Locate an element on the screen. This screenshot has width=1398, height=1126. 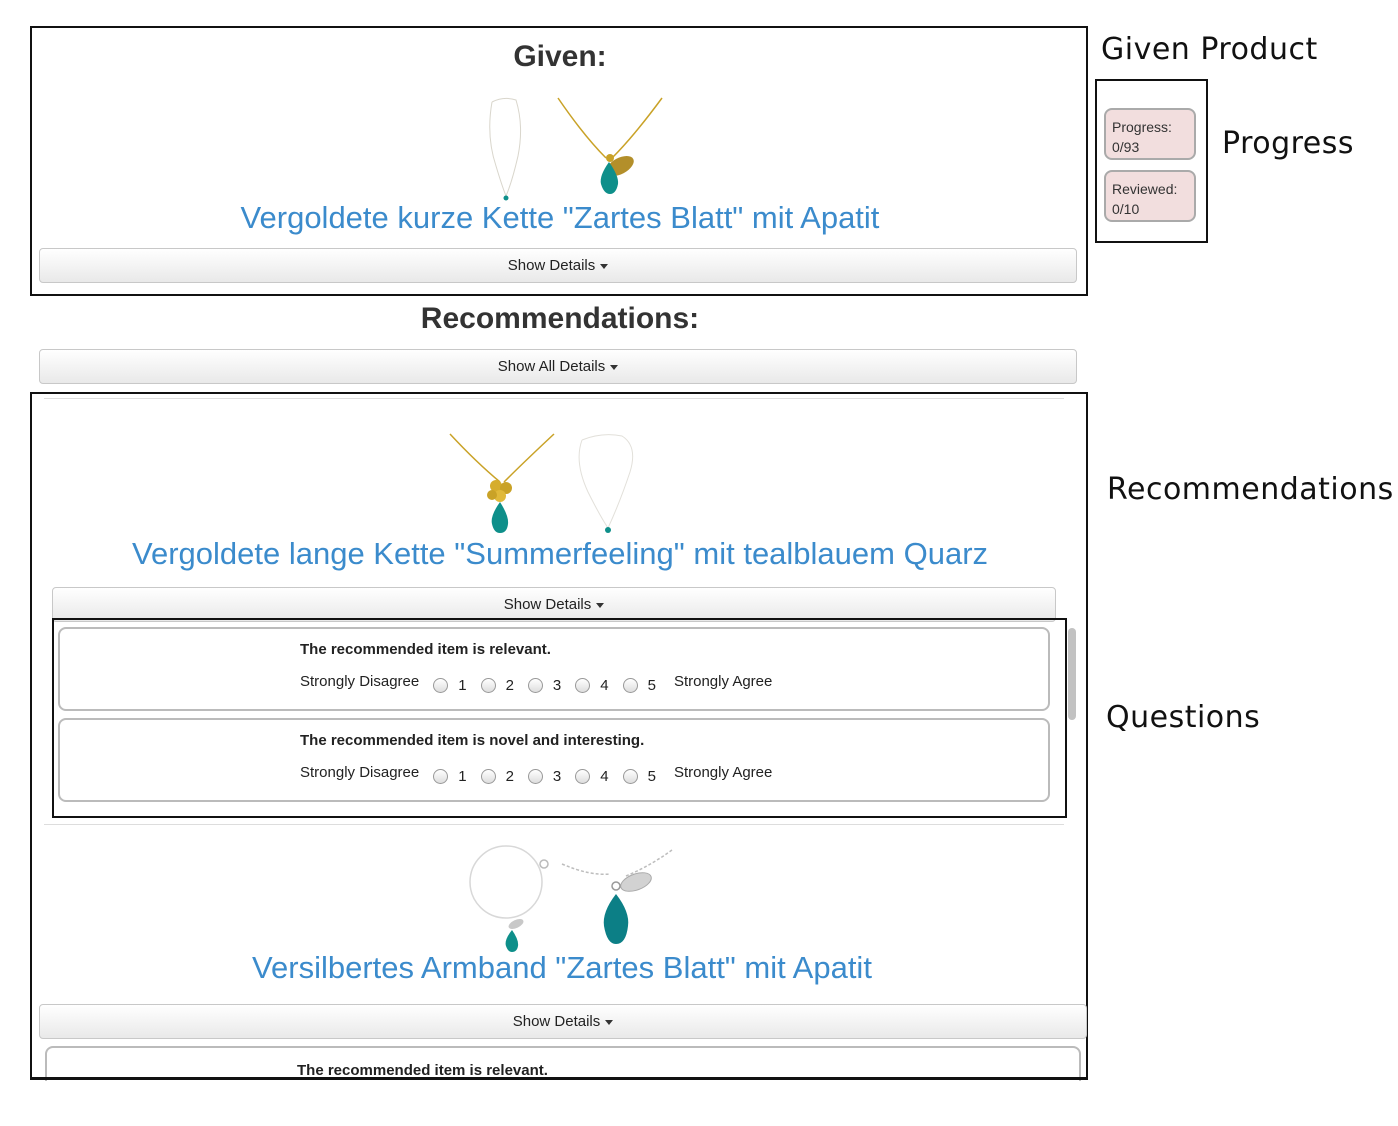
progress-box: Progress: 0/93 is located at coordinates (1150, 134).